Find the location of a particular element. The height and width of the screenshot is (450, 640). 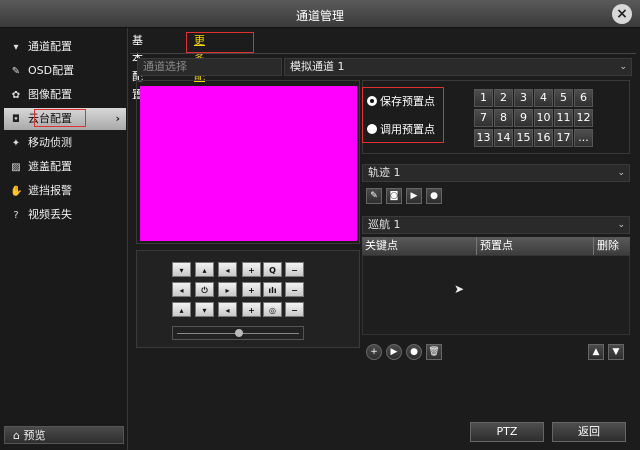

ptz-up-right-button: ◂ is located at coordinates (227, 269).